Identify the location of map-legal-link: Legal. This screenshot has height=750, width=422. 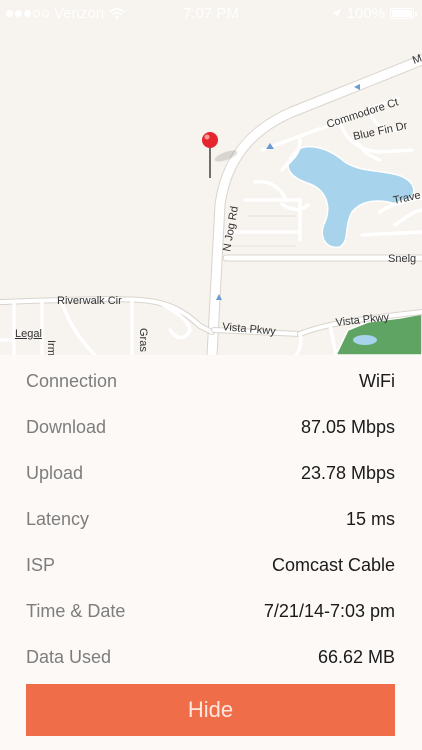
(28, 334).